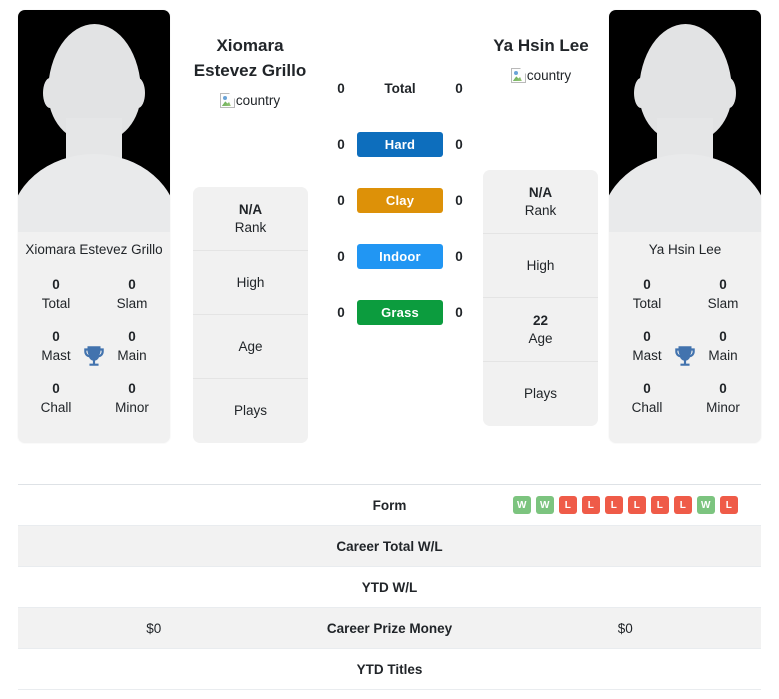 The height and width of the screenshot is (699, 779). I want to click on info-row-high: High, so click(540, 266).